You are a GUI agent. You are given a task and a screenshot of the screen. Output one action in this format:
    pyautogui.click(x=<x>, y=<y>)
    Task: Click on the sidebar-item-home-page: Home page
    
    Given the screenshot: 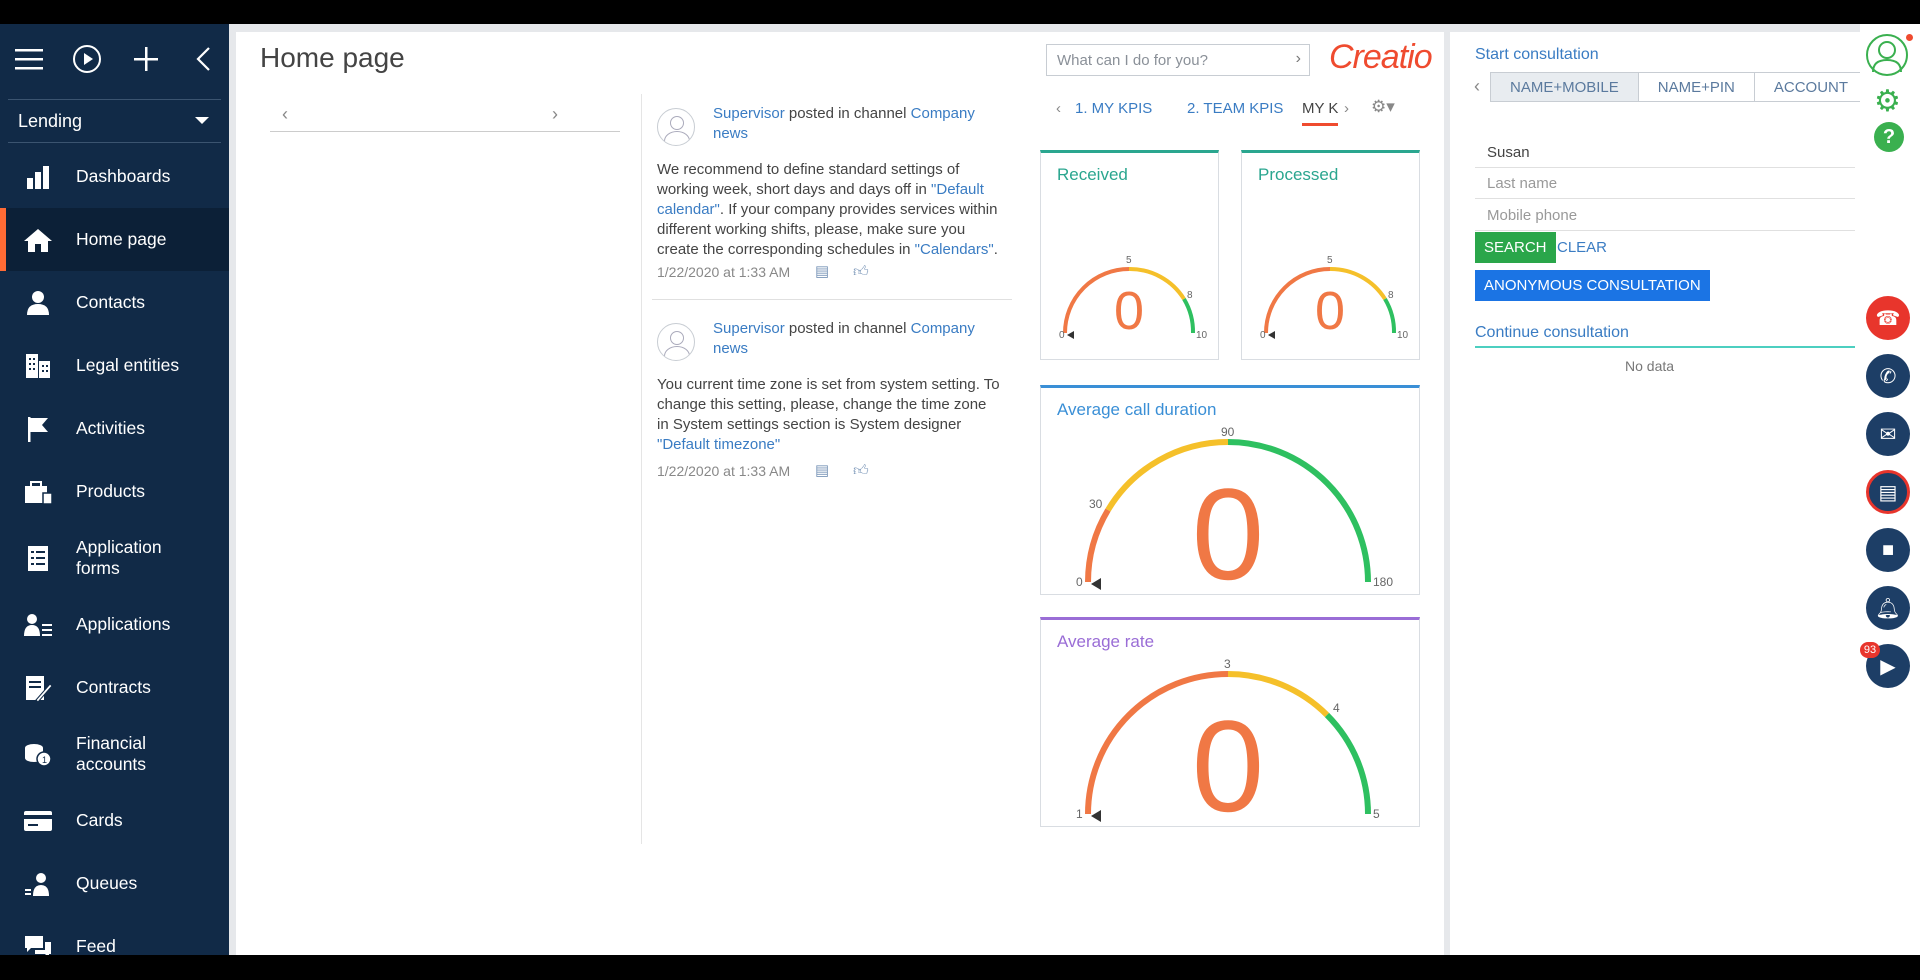 What is the action you would take?
    pyautogui.click(x=114, y=239)
    